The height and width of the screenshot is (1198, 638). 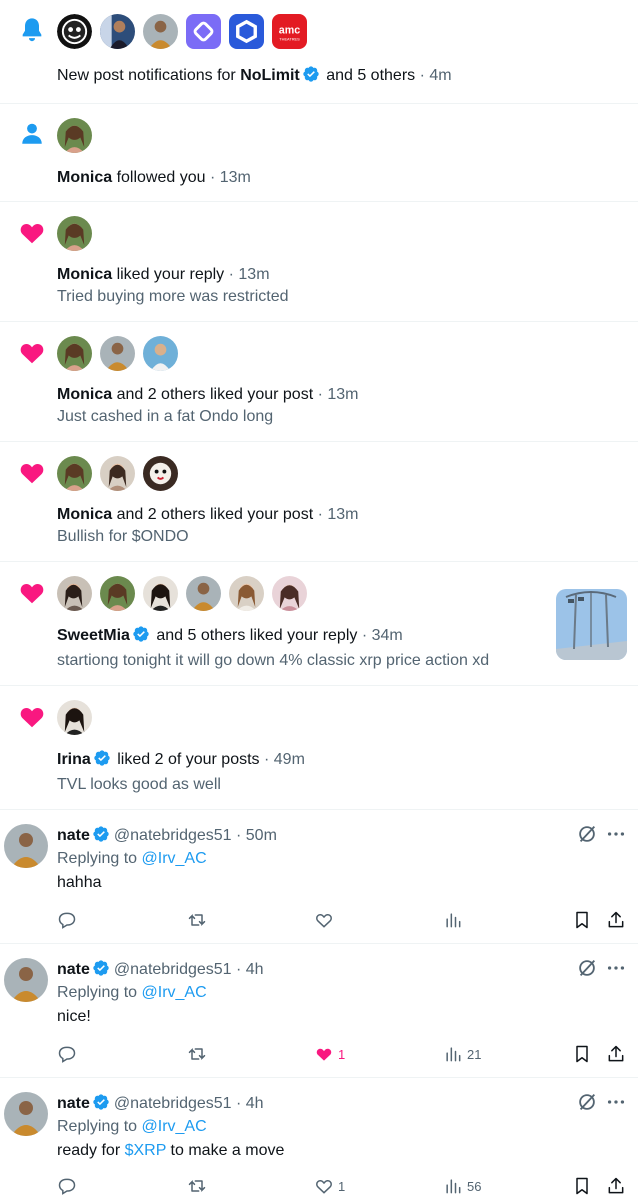 I want to click on liked-post-text: TVL looks good as well, so click(x=139, y=785).